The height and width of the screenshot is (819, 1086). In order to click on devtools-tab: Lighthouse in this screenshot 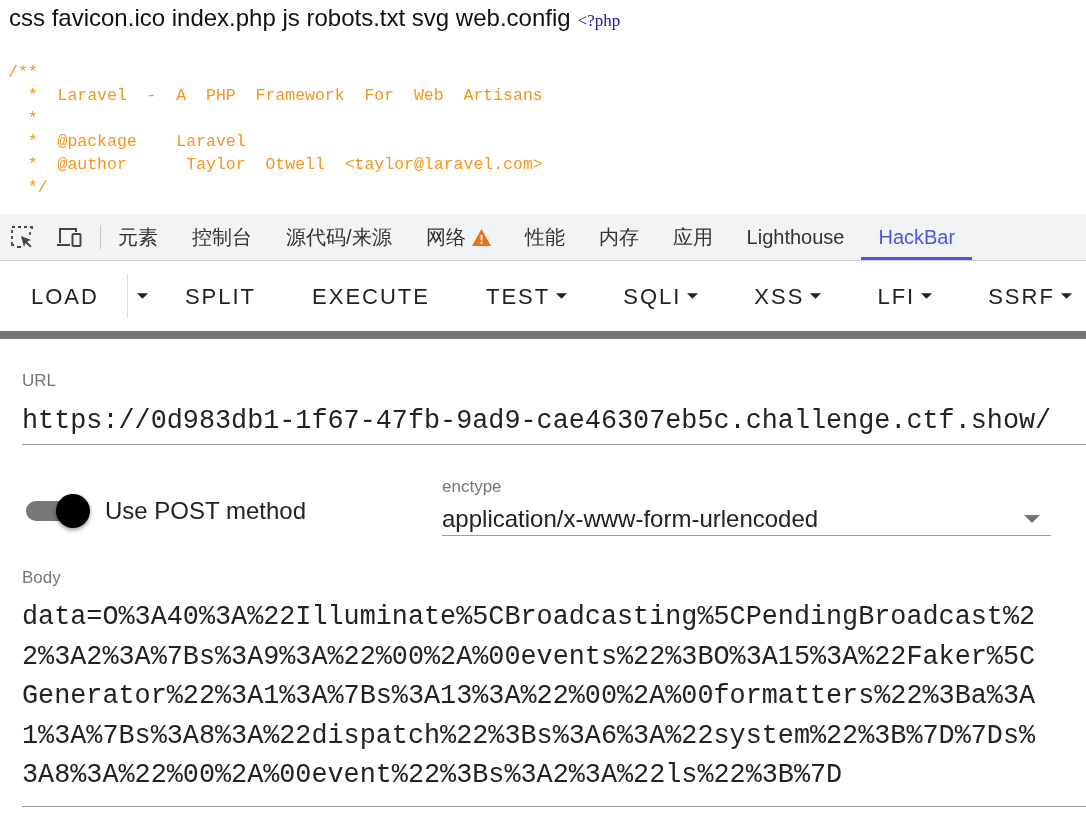, I will do `click(795, 237)`.